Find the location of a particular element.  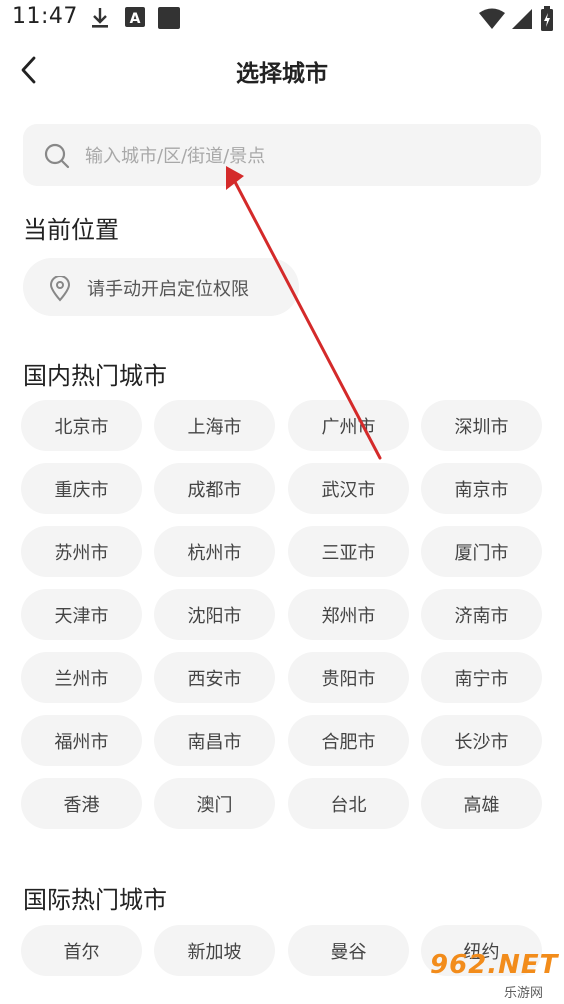

city-chip: 兰州市 is located at coordinates (81, 677).